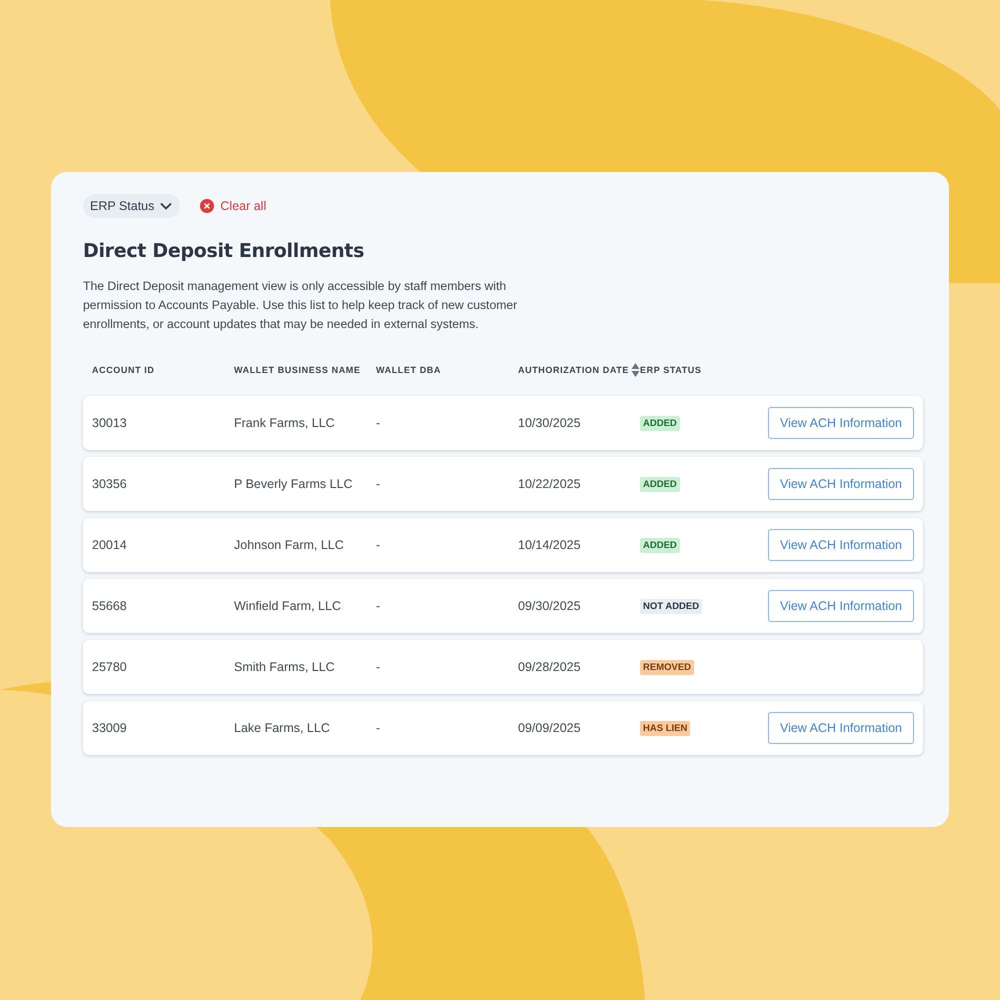 Image resolution: width=1000 pixels, height=1000 pixels. Describe the element at coordinates (665, 728) in the screenshot. I see `status-badge: HAS LIEN` at that location.